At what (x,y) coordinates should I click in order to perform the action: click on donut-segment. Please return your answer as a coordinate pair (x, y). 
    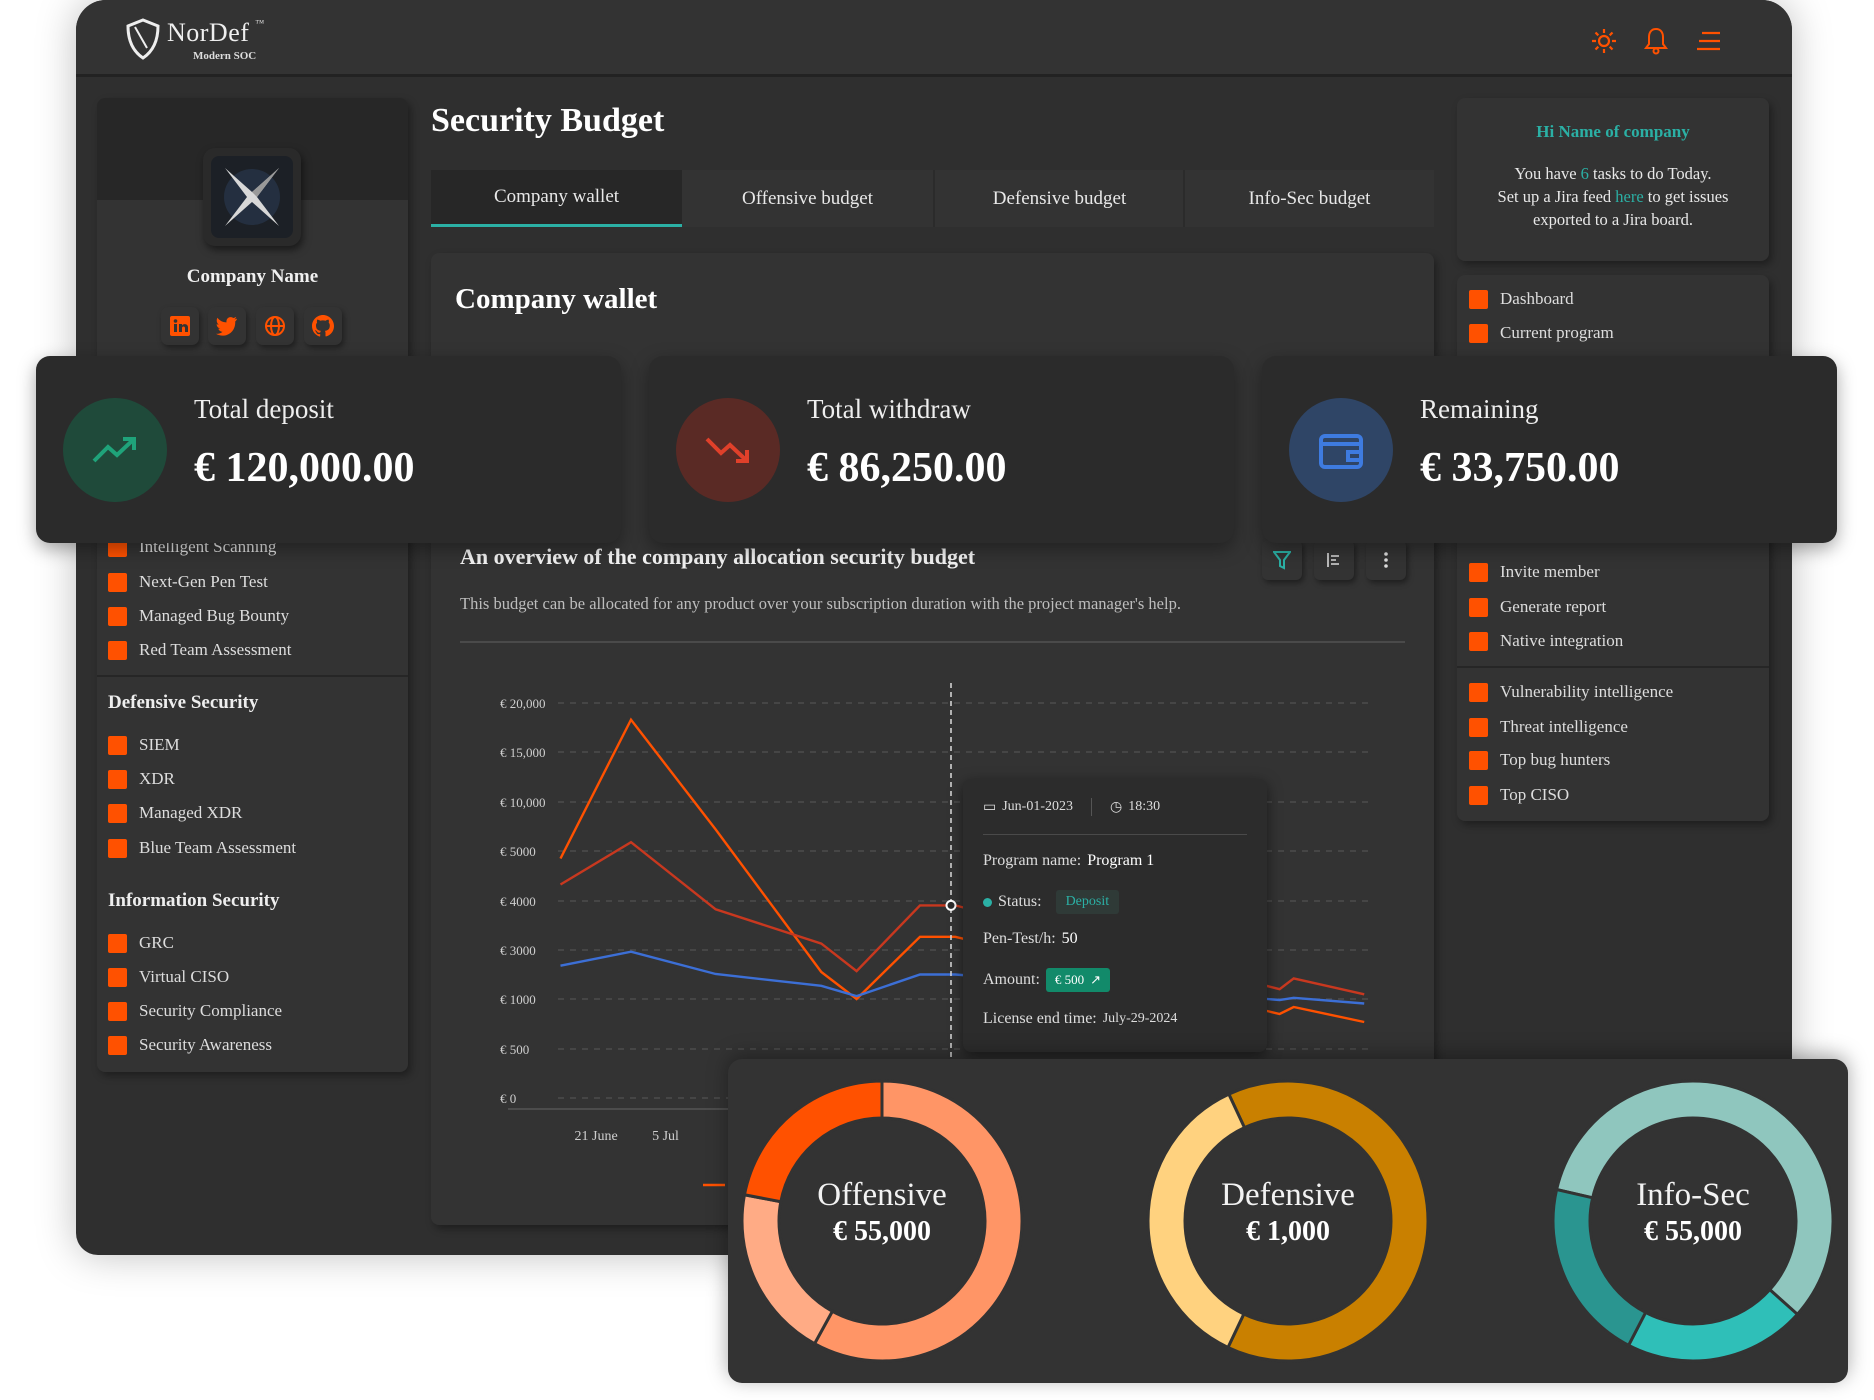
    Looking at the image, I should click on (1713, 1325).